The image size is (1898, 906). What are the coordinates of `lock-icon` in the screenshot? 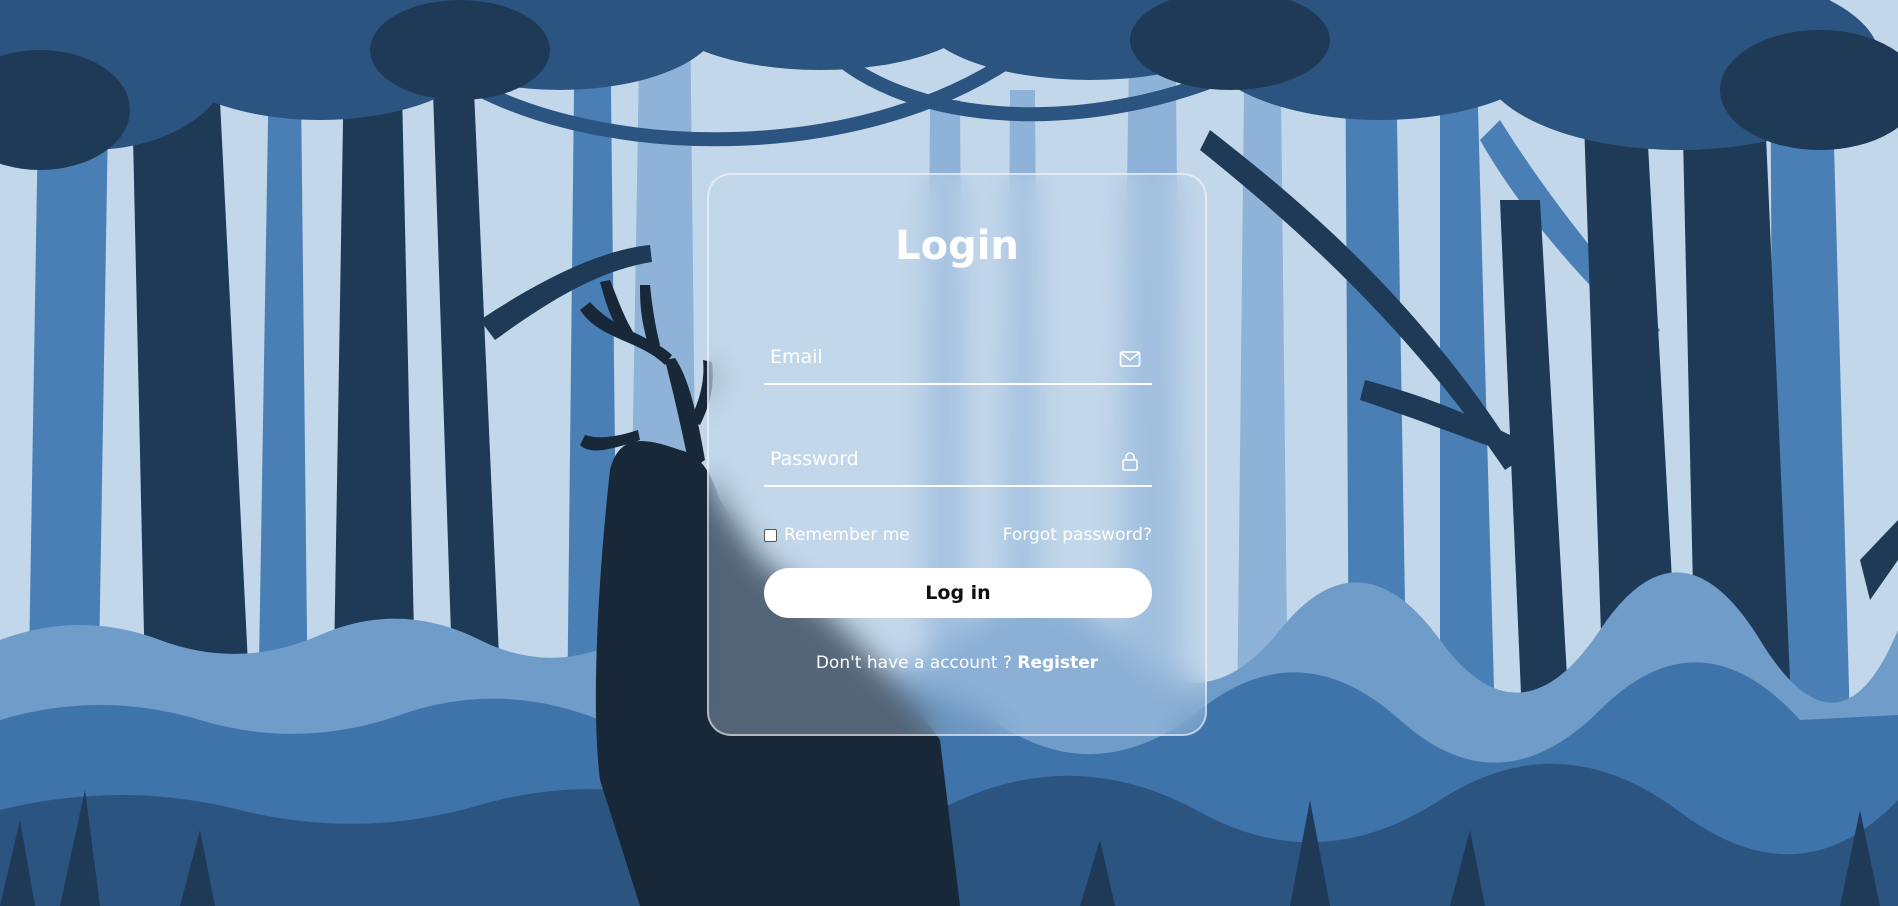 It's located at (1130, 461).